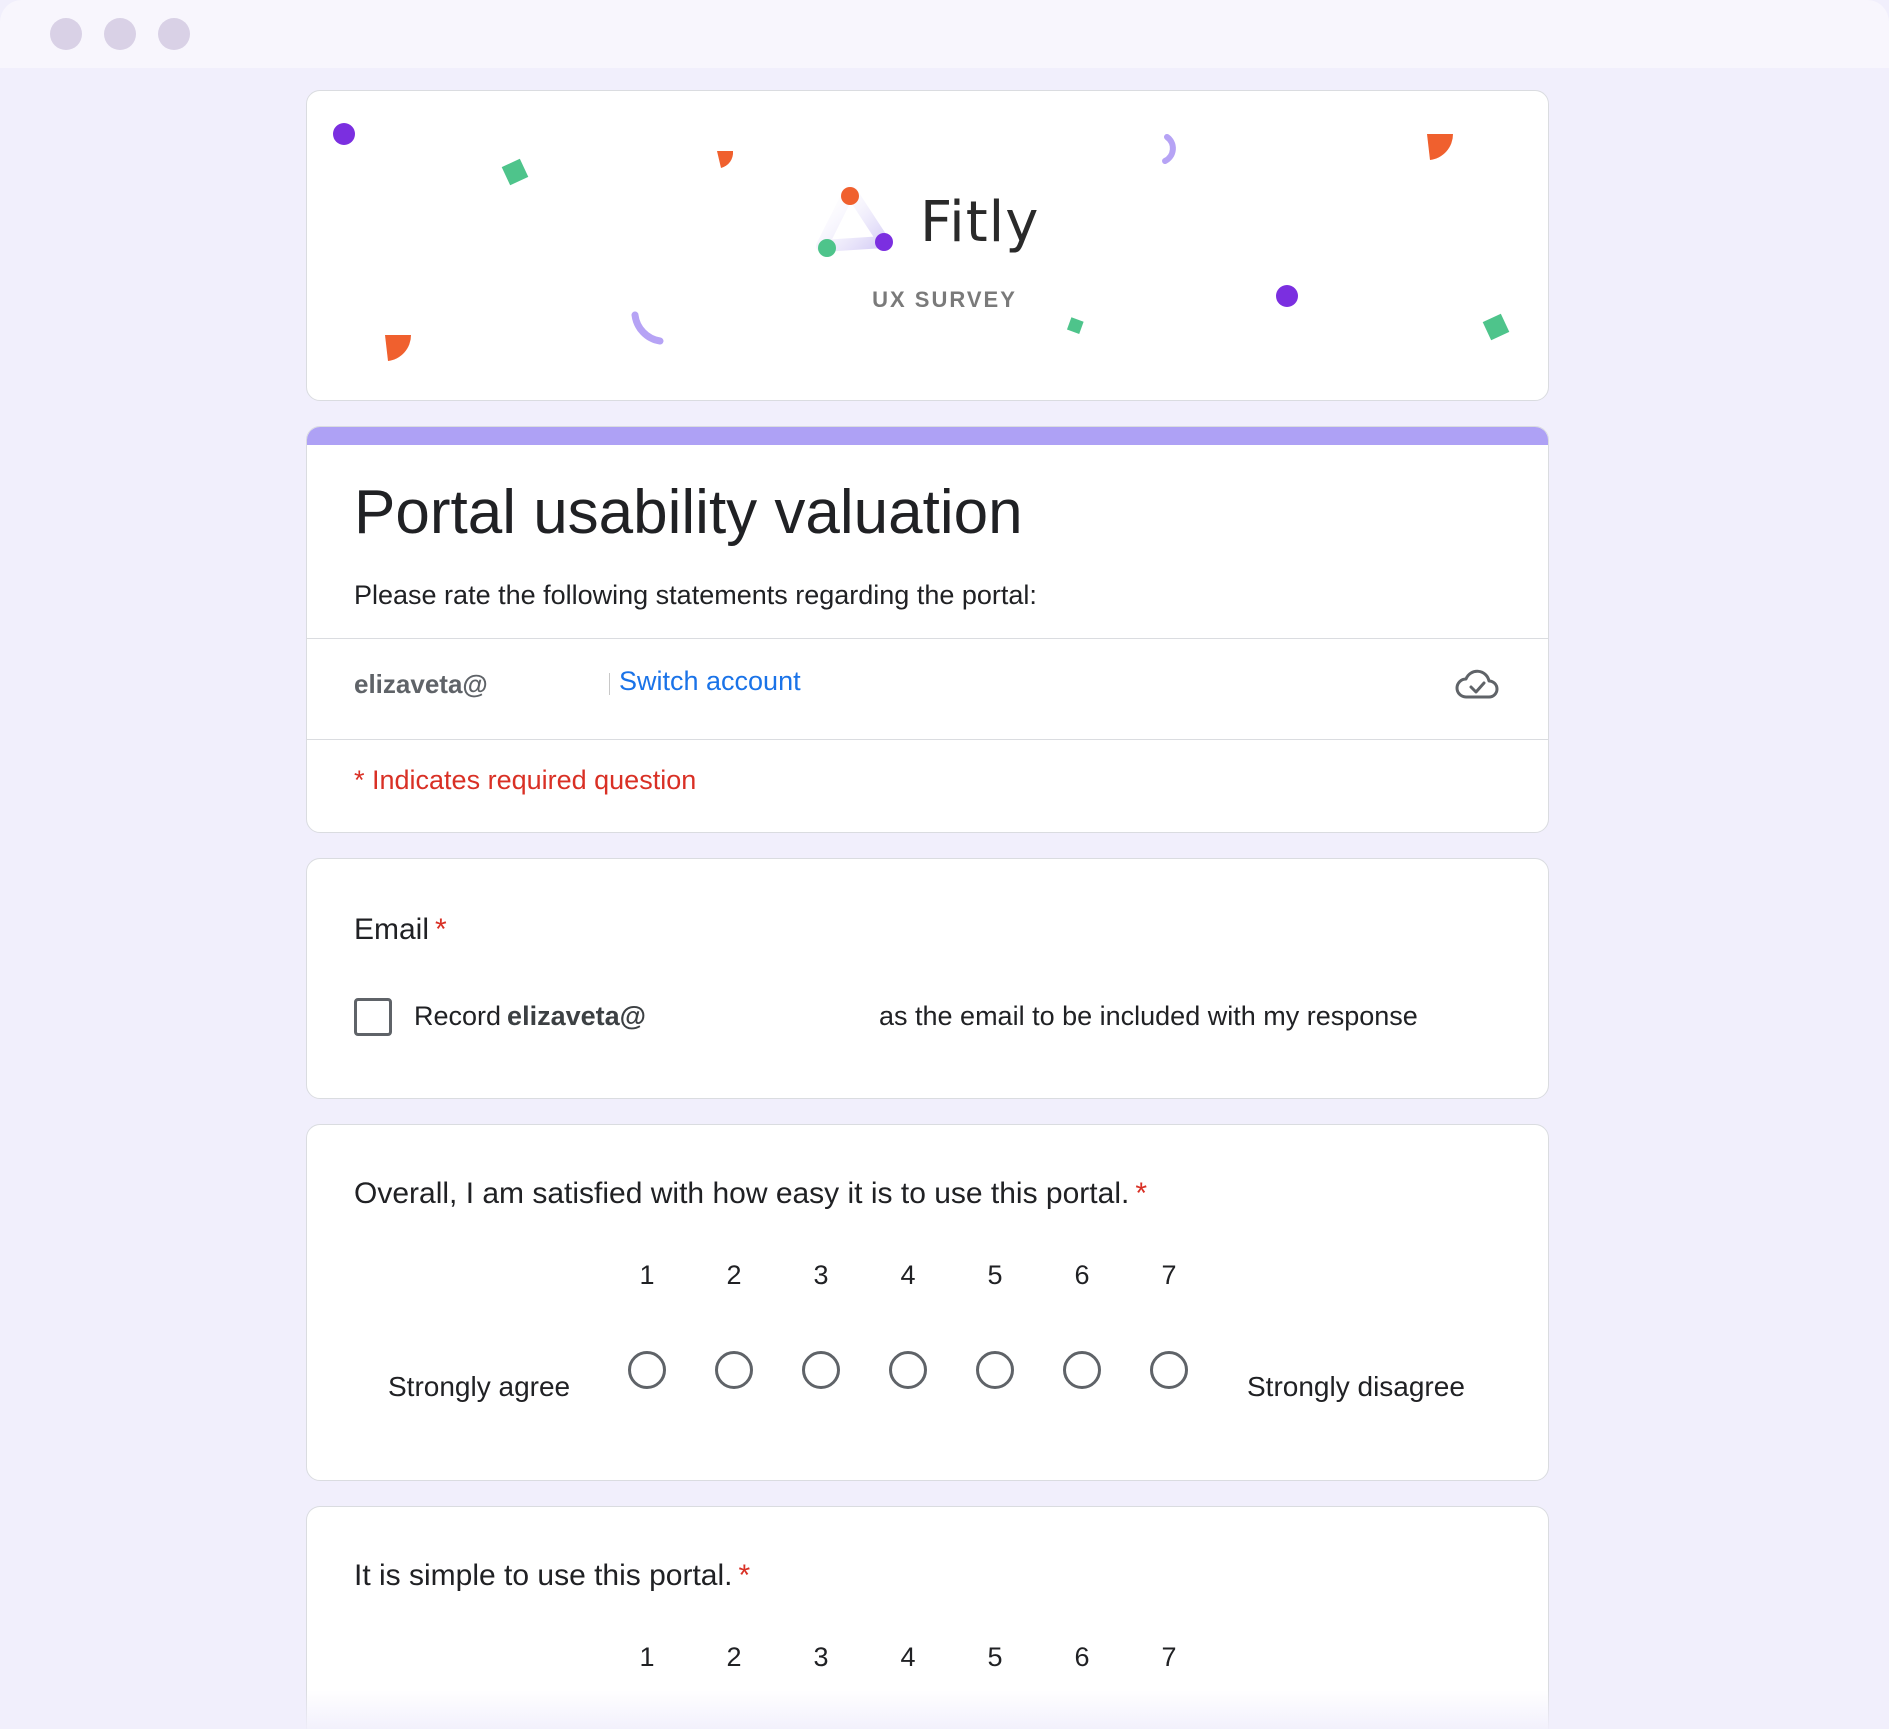 Image resolution: width=1889 pixels, height=1729 pixels. I want to click on record-email: elizaveta@, so click(576, 1016).